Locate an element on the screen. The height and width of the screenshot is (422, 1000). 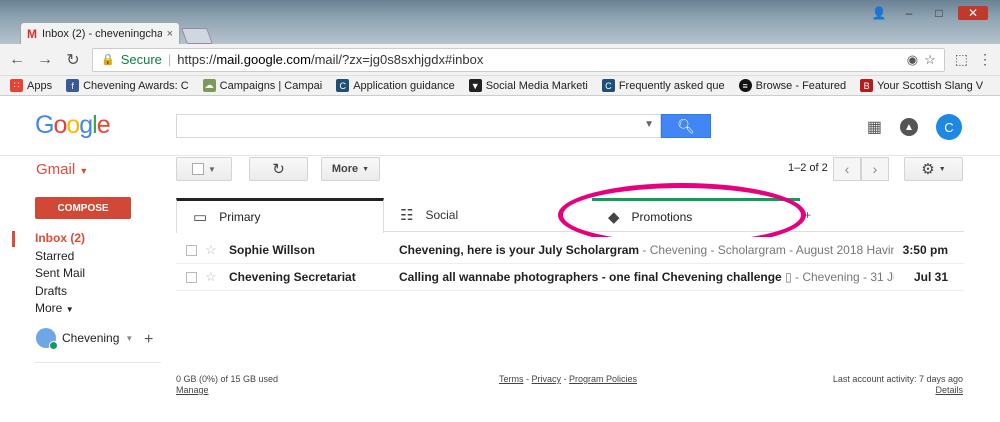
bookmark-item: ▼ Social Media Marketi is located at coordinates (528, 85).